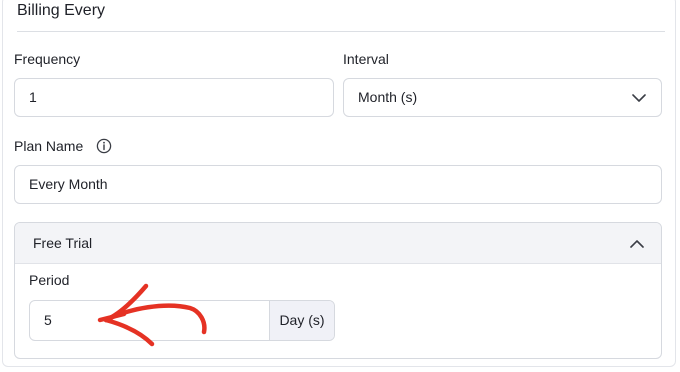  Describe the element at coordinates (61, 10) in the screenshot. I see `section-title: Billing Every` at that location.